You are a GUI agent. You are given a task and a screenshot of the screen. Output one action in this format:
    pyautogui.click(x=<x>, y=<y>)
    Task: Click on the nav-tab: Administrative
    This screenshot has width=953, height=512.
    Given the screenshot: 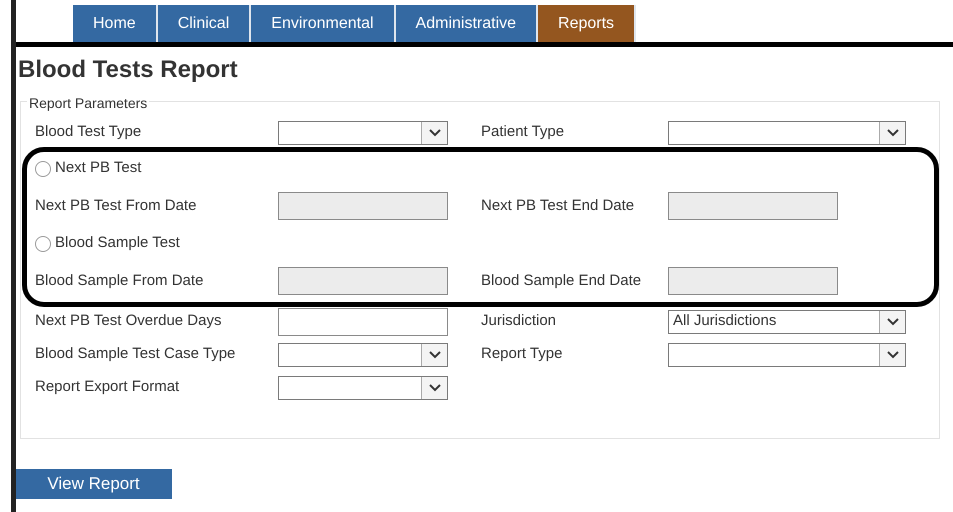 What is the action you would take?
    pyautogui.click(x=467, y=23)
    